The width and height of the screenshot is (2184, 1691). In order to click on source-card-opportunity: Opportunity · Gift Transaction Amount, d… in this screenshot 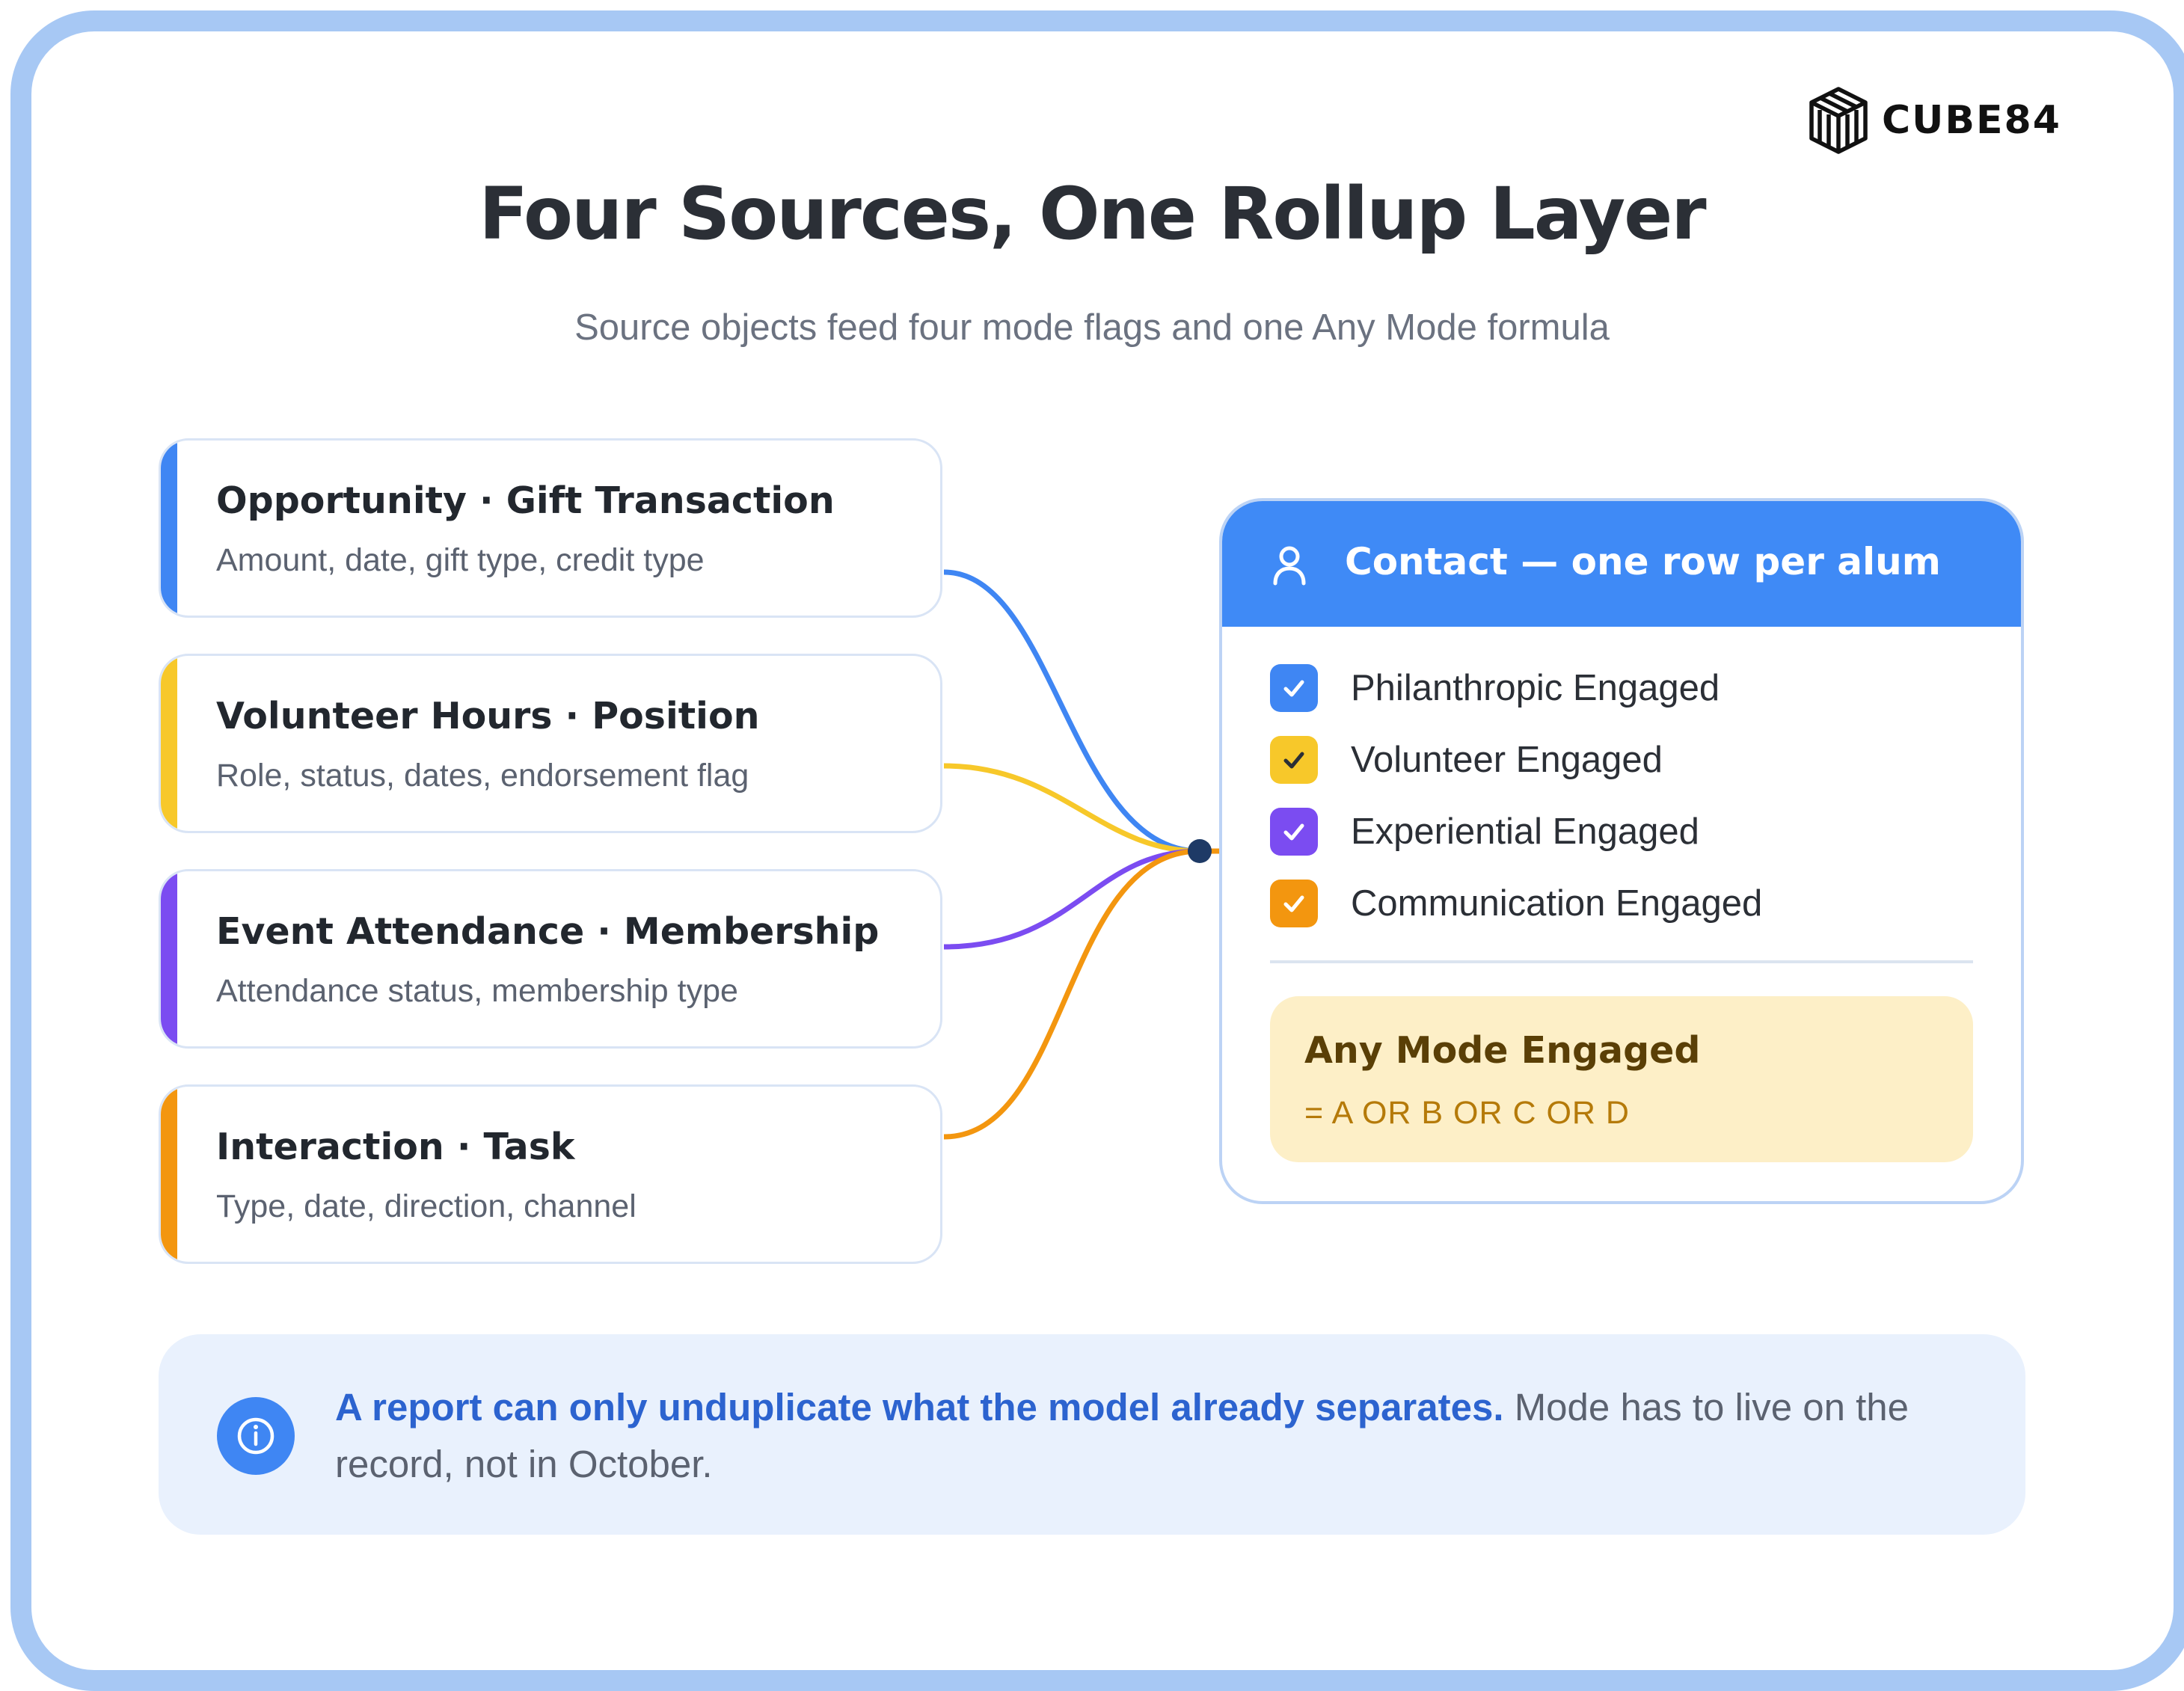, I will do `click(550, 528)`.